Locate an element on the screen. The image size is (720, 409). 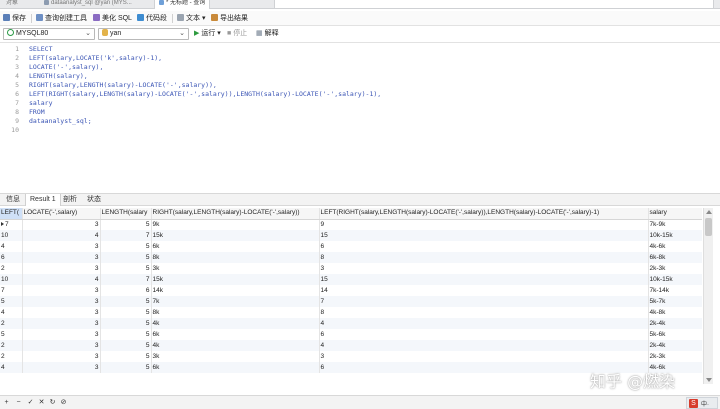
column-header: LEFT( is located at coordinates (11, 214).